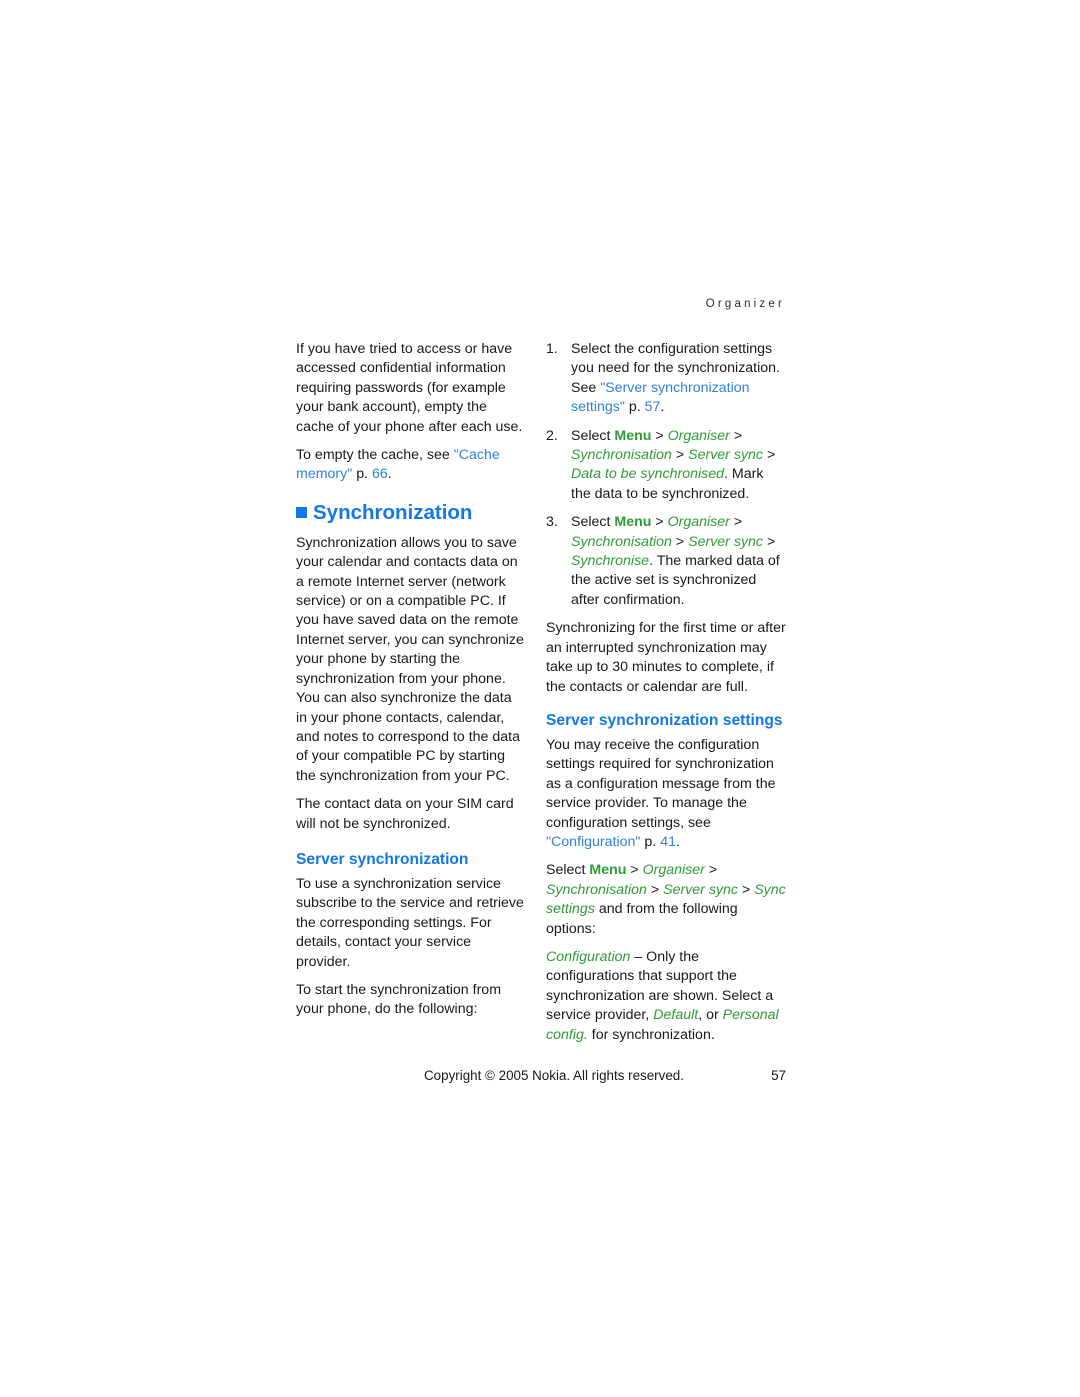 Image resolution: width=1080 pixels, height=1397 pixels. I want to click on page-ref-41: 41, so click(668, 842).